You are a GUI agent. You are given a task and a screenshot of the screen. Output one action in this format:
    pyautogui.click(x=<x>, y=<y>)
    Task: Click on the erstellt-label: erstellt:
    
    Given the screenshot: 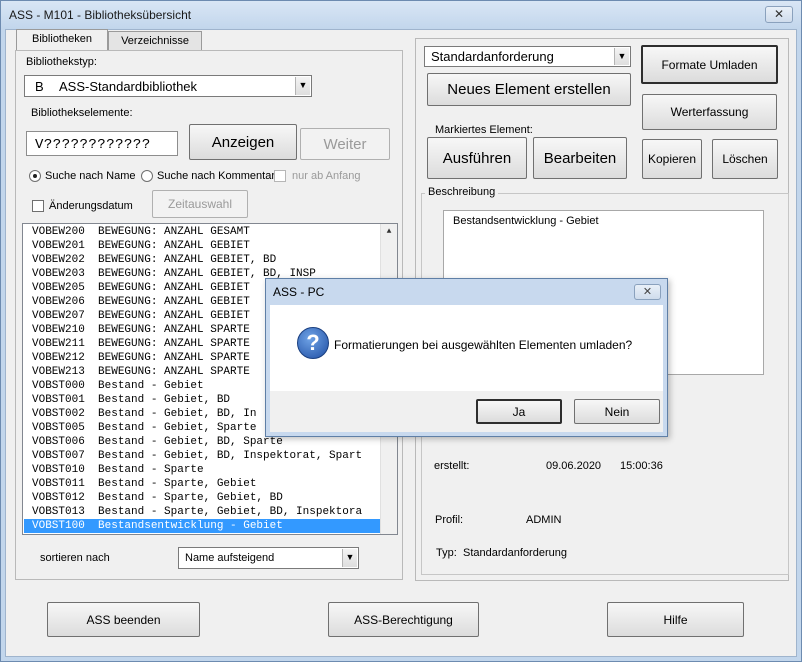 What is the action you would take?
    pyautogui.click(x=452, y=466)
    